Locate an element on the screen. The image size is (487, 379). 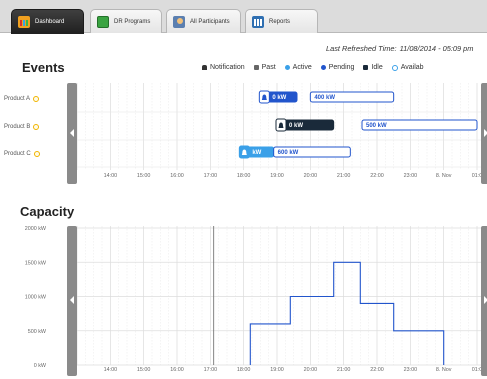
y-tick-label: 0 kW is located at coordinates (40, 366).